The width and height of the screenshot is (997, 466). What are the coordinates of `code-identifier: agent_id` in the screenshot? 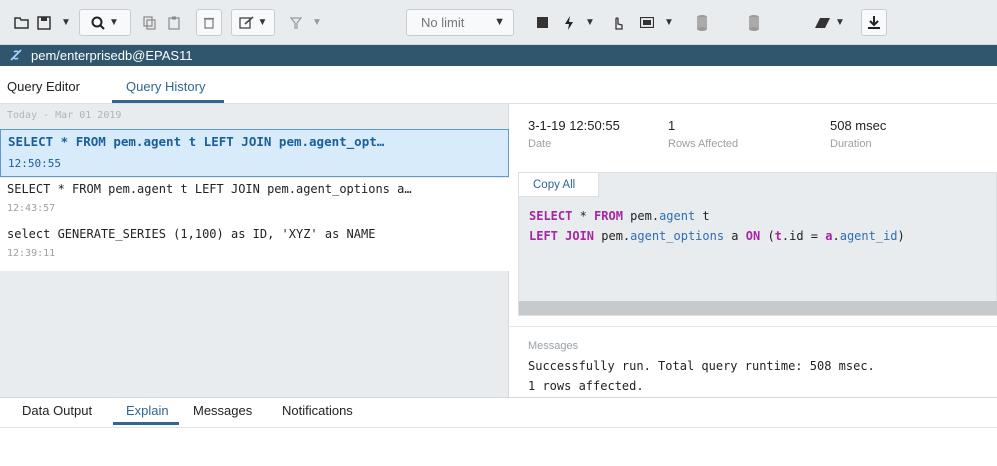 It's located at (868, 236).